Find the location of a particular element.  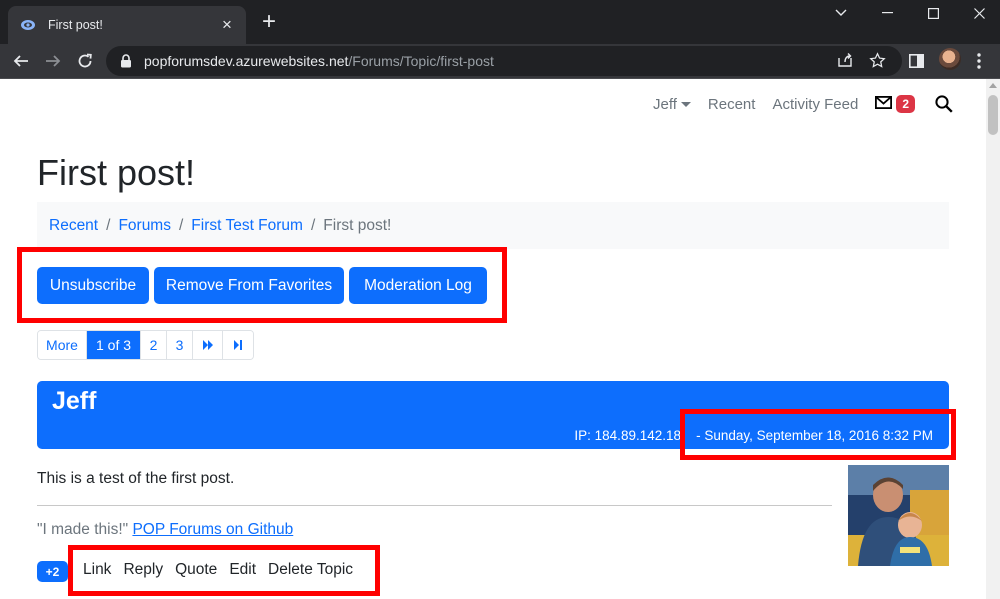

post-link-action: Link is located at coordinates (97, 570).